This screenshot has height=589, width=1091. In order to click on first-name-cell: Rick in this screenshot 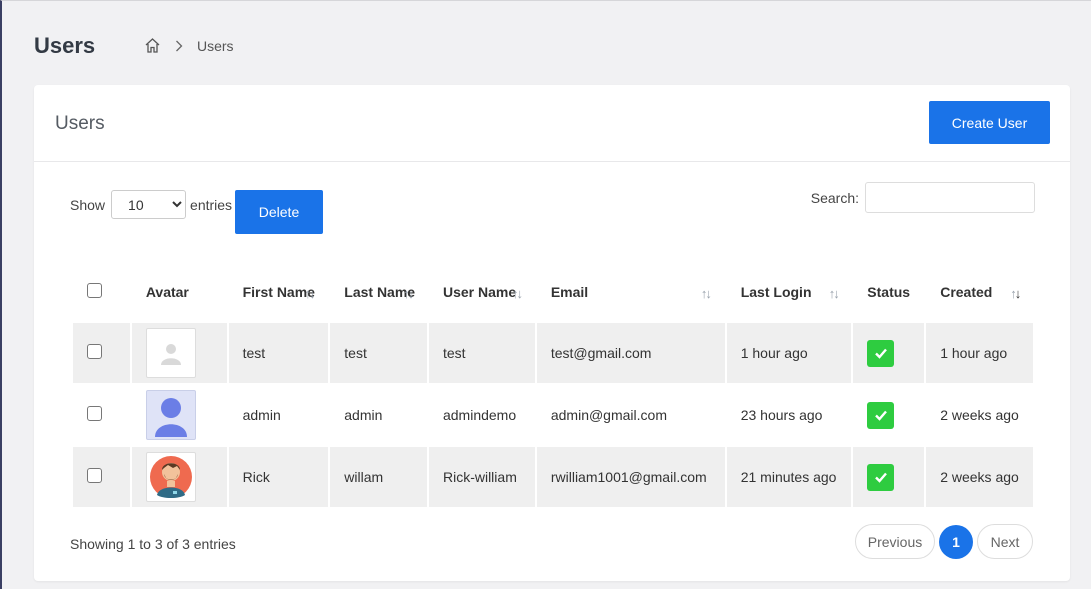, I will do `click(278, 477)`.